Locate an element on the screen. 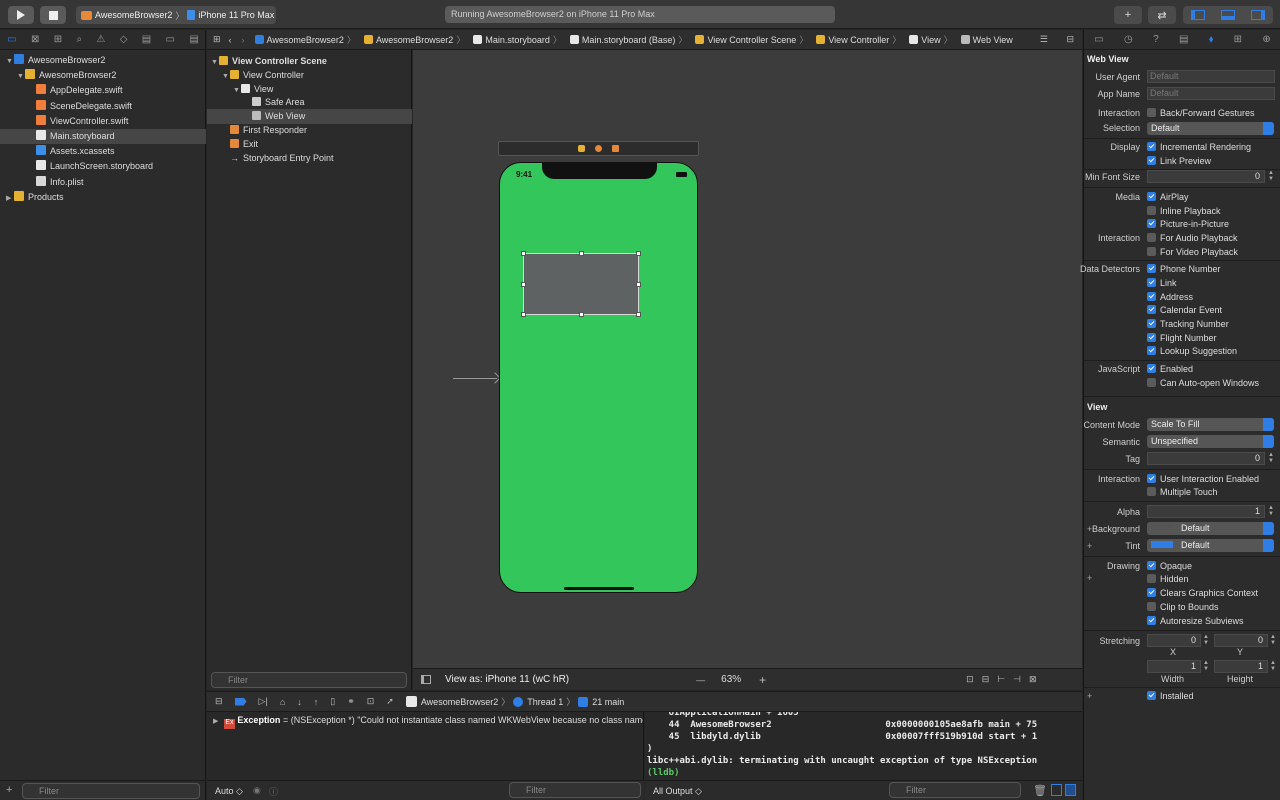 The width and height of the screenshot is (1280, 800). connections-icon: ⊕ is located at coordinates (1266, 39).